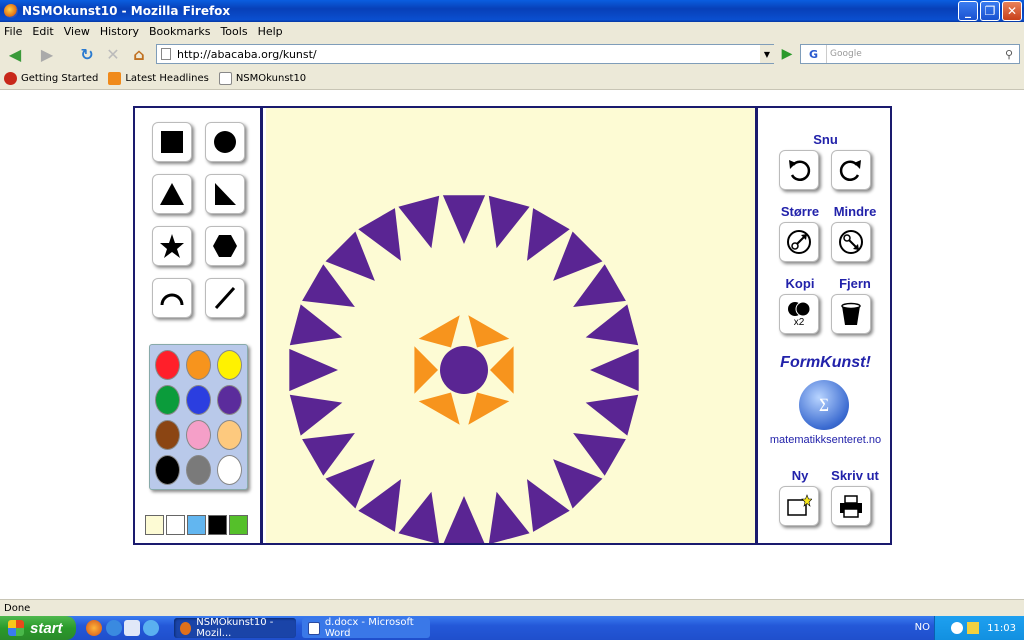 This screenshot has width=1024, height=640. I want to click on rotate-right-button, so click(851, 170).